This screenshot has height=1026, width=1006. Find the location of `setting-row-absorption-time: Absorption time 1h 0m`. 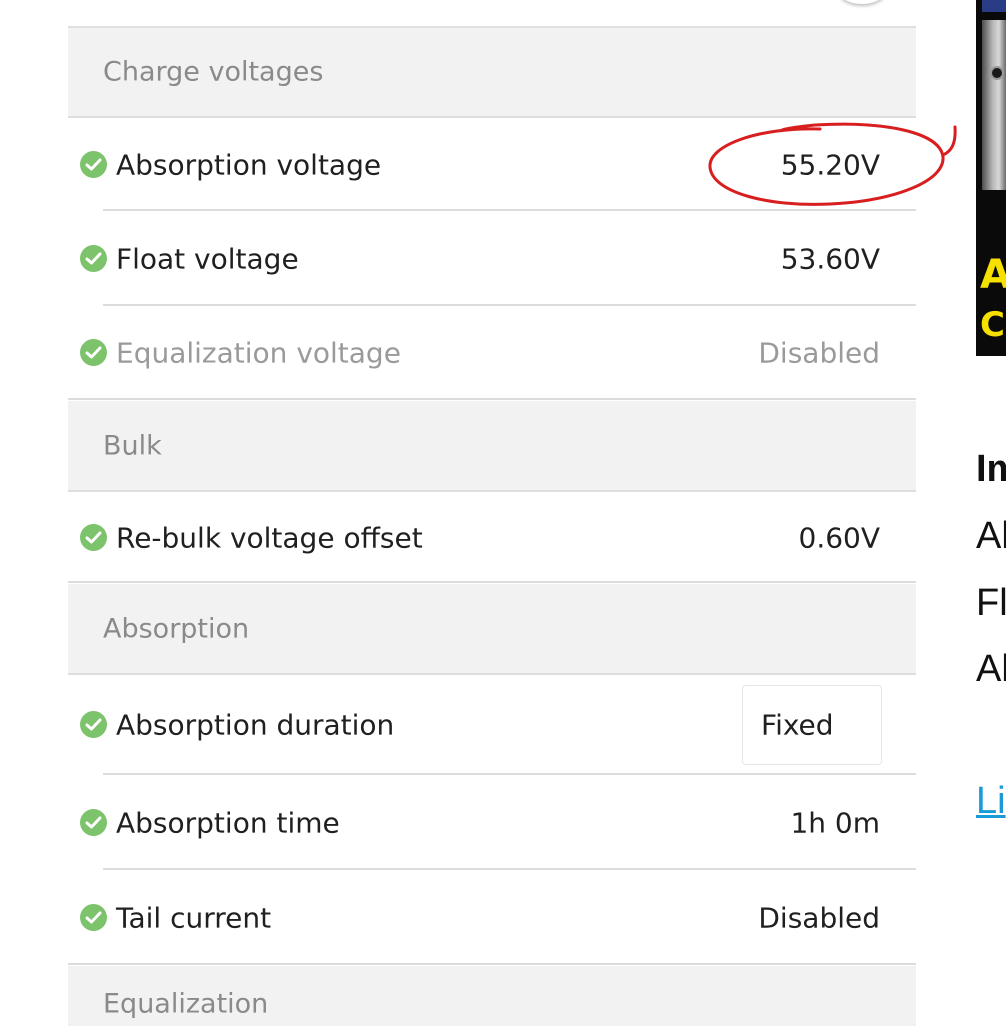

setting-row-absorption-time: Absorption time 1h 0m is located at coordinates (492, 822).